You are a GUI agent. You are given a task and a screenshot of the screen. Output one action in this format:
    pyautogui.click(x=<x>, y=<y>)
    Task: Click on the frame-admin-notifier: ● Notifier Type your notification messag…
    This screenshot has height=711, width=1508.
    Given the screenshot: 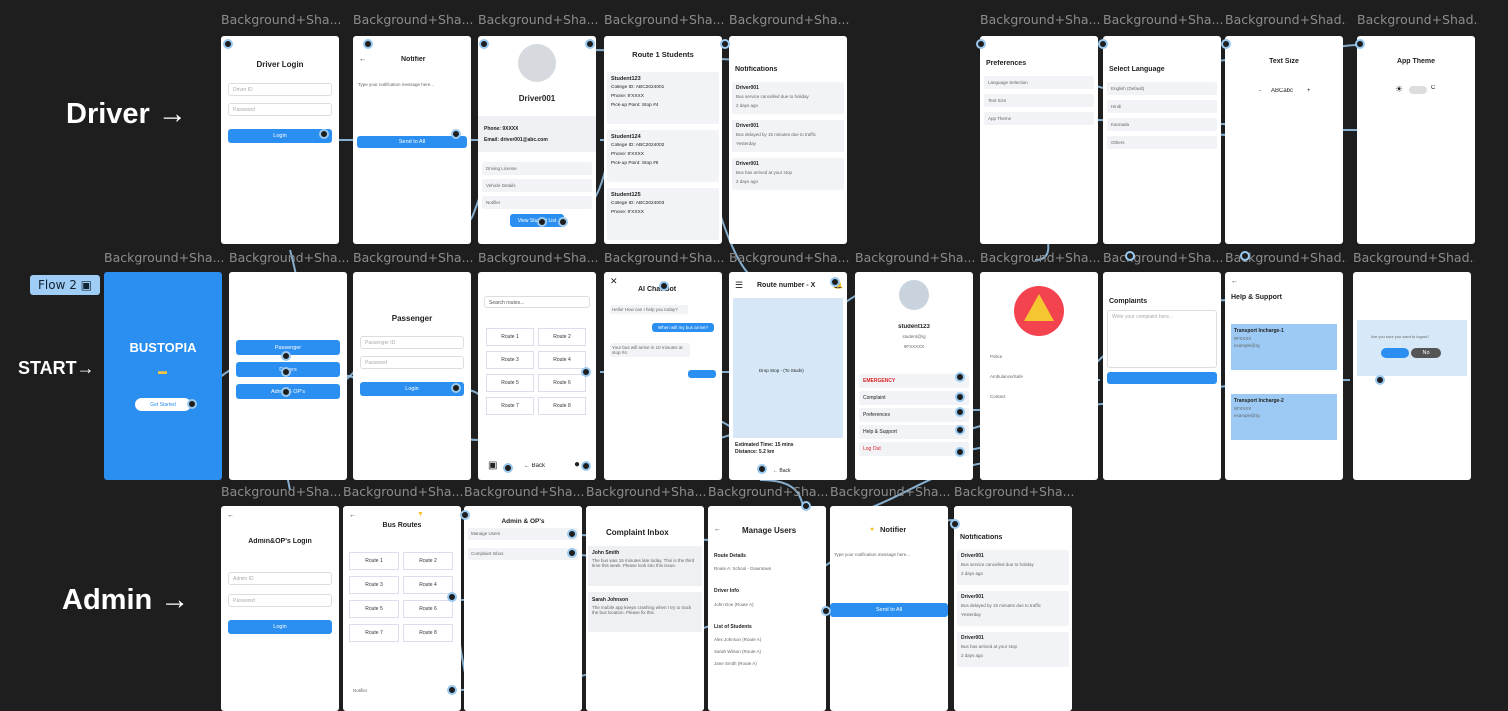 What is the action you would take?
    pyautogui.click(x=889, y=608)
    